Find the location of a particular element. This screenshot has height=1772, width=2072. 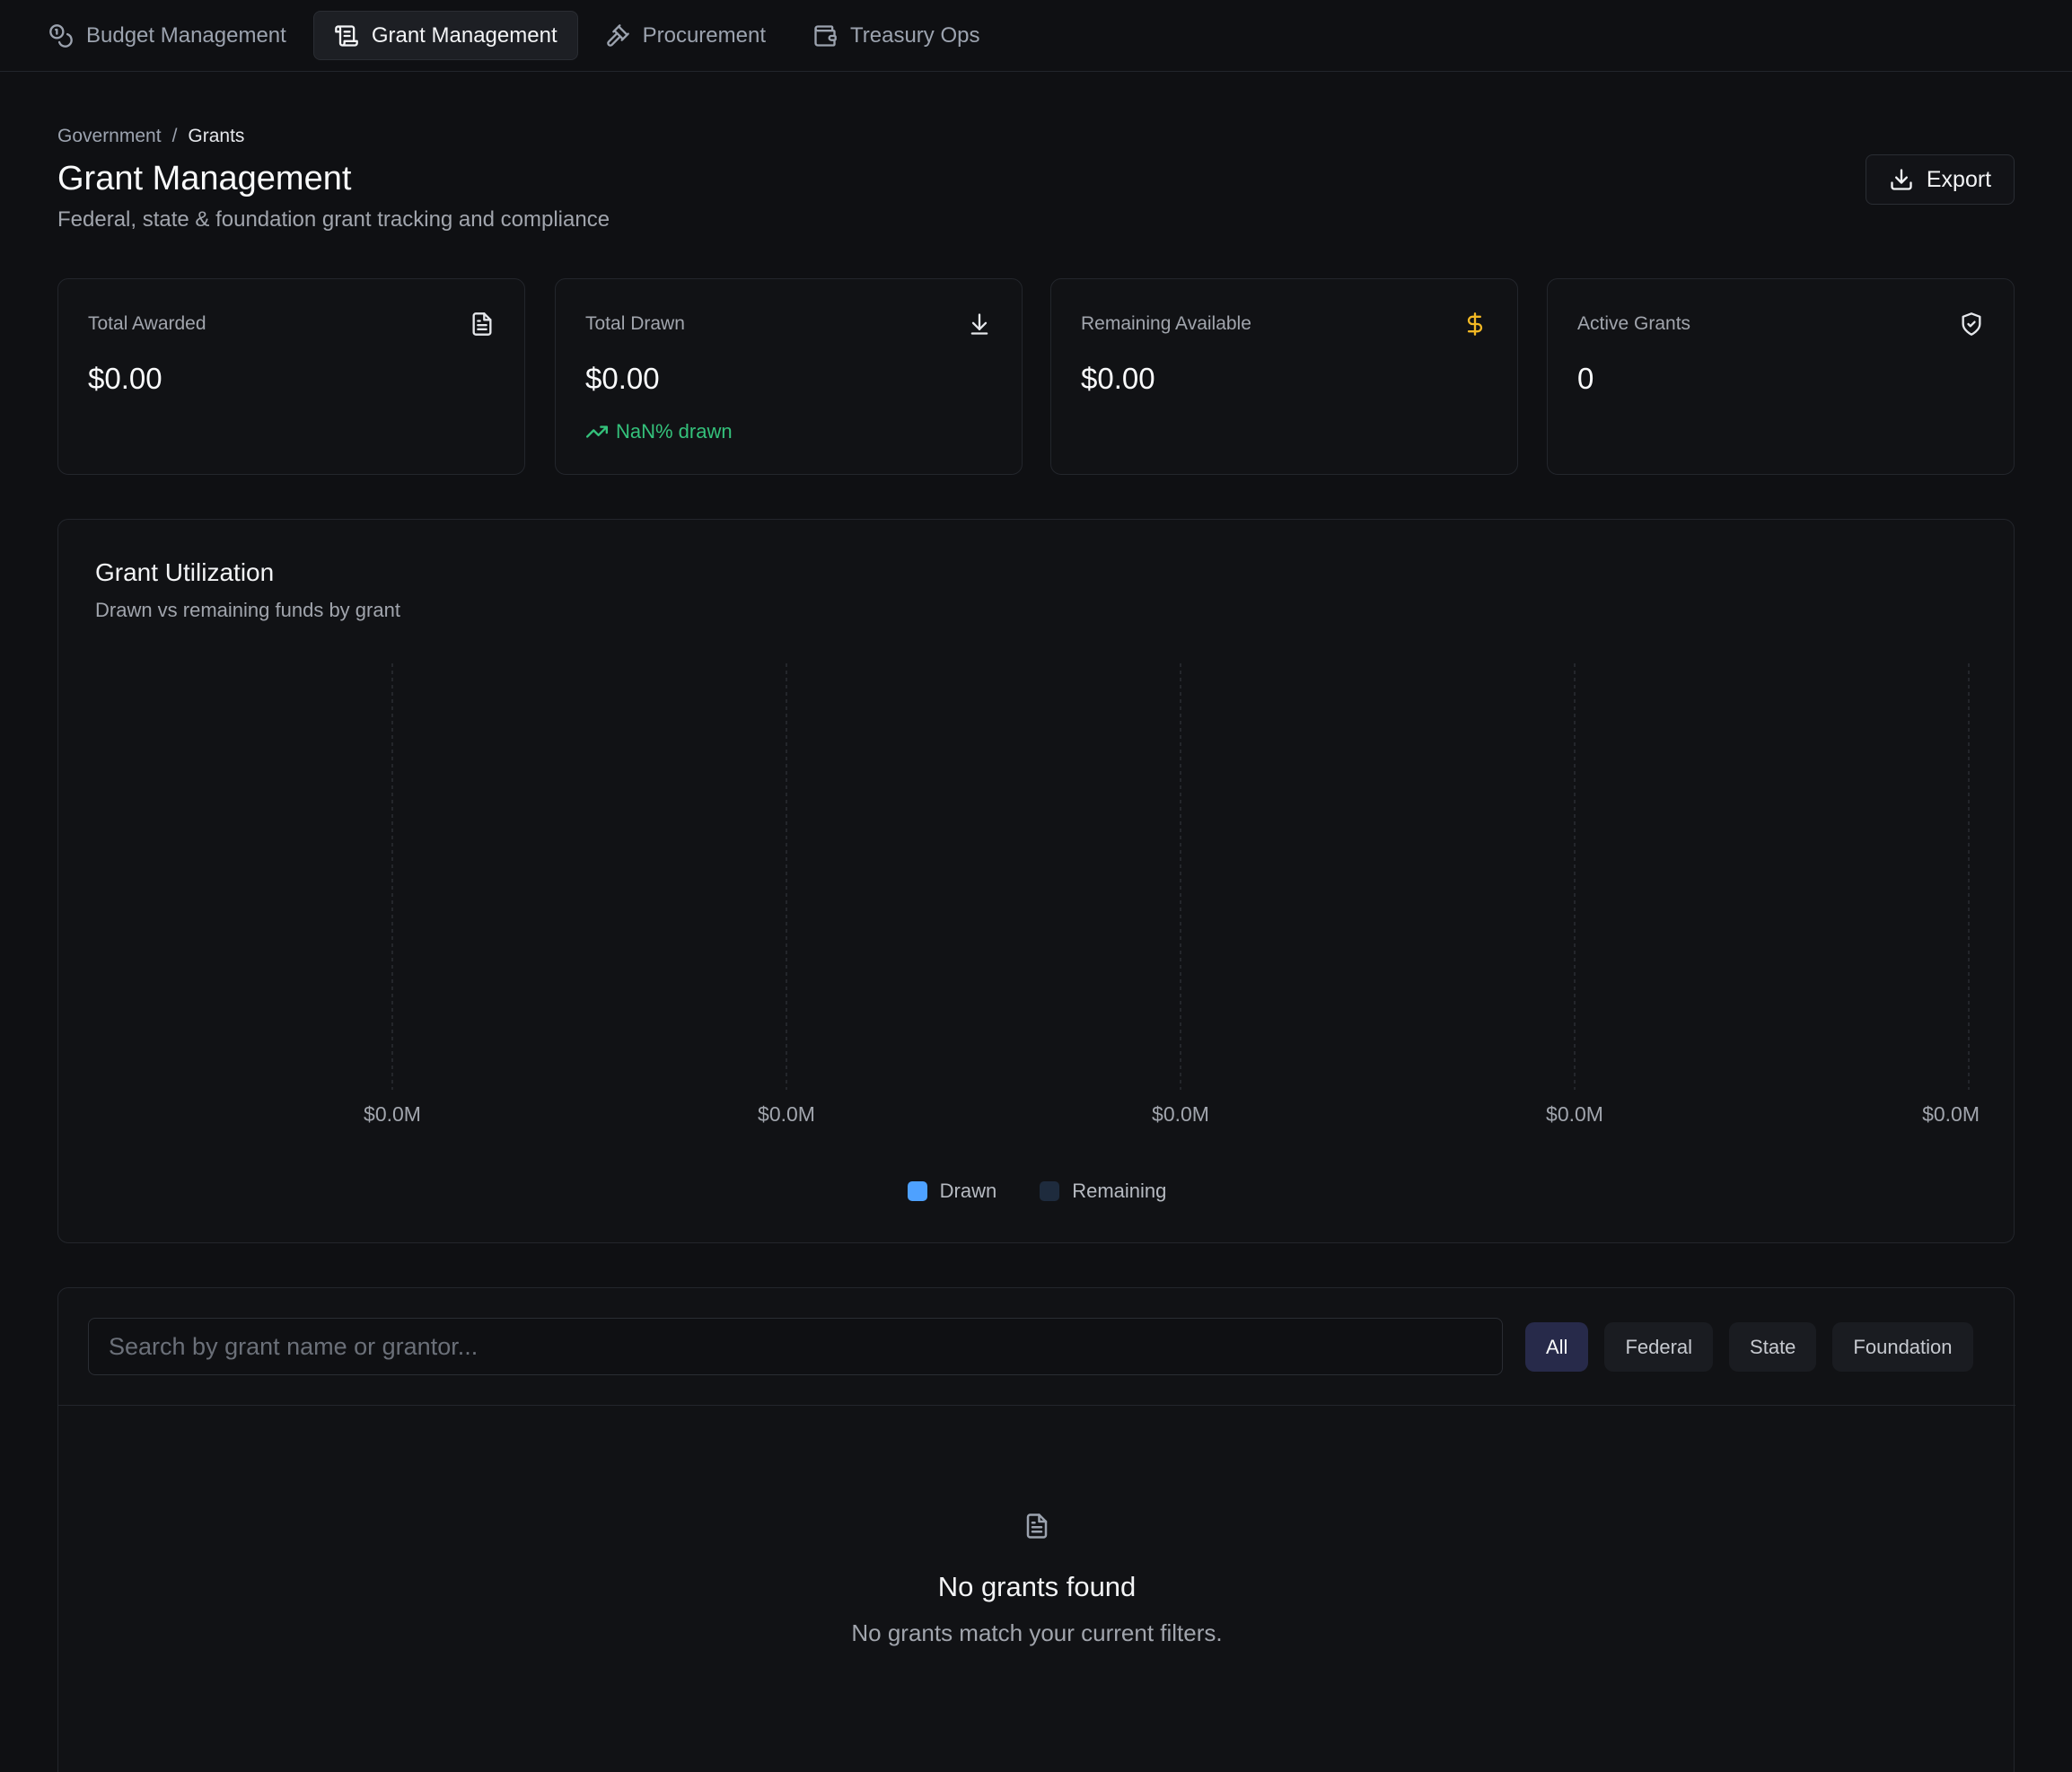

filter-chips: All Federal State Foundation is located at coordinates (1749, 1347).